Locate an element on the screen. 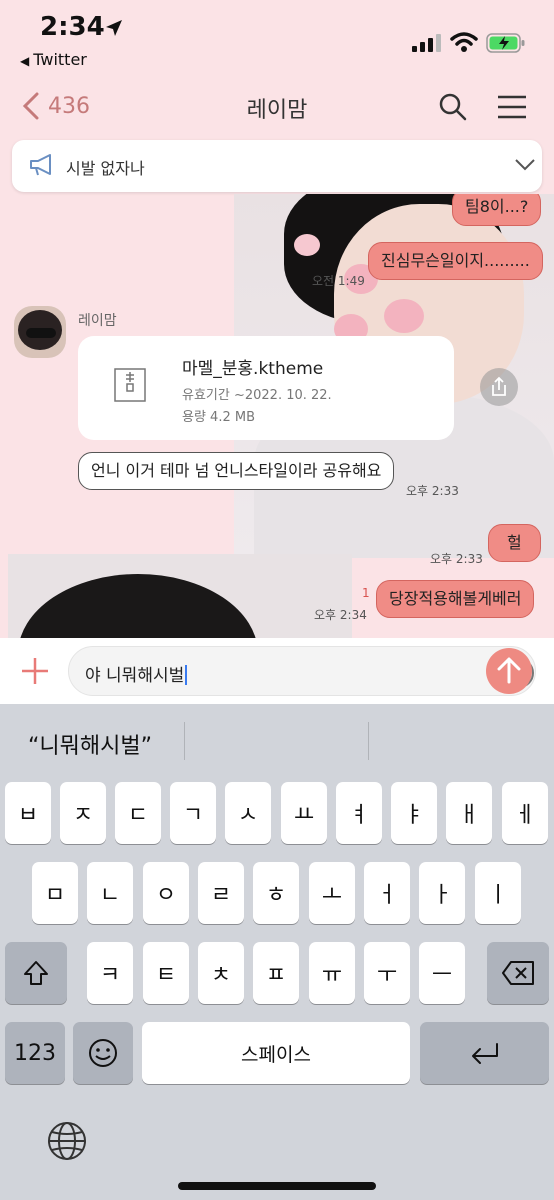 The image size is (554, 1200). backspace-key is located at coordinates (518, 973).